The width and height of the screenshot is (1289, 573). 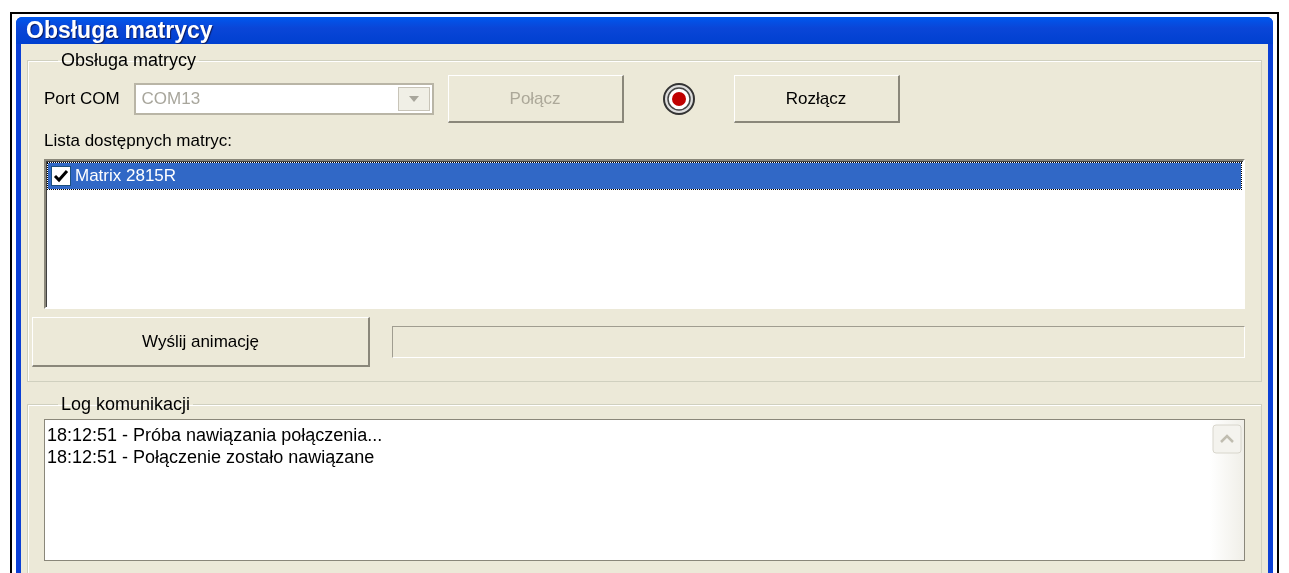 I want to click on log-line: 18:12:51 - Połączenie zostało nawiązane, so click(x=211, y=457).